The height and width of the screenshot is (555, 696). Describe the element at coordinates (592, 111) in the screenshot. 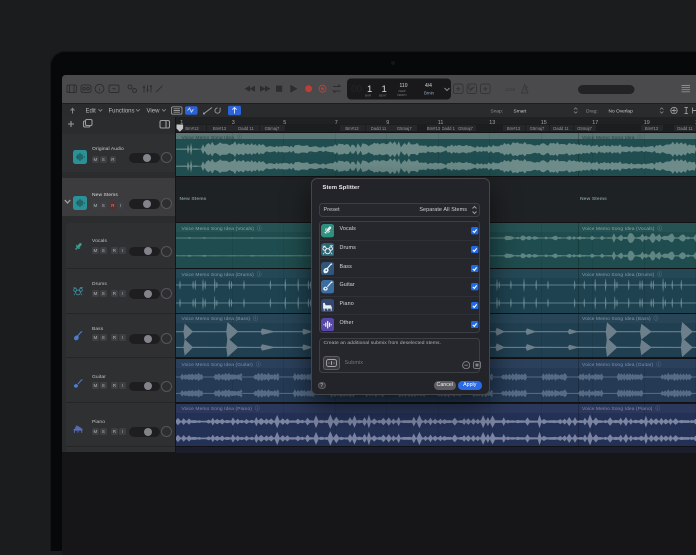

I see `svg-text: Drag:` at that location.